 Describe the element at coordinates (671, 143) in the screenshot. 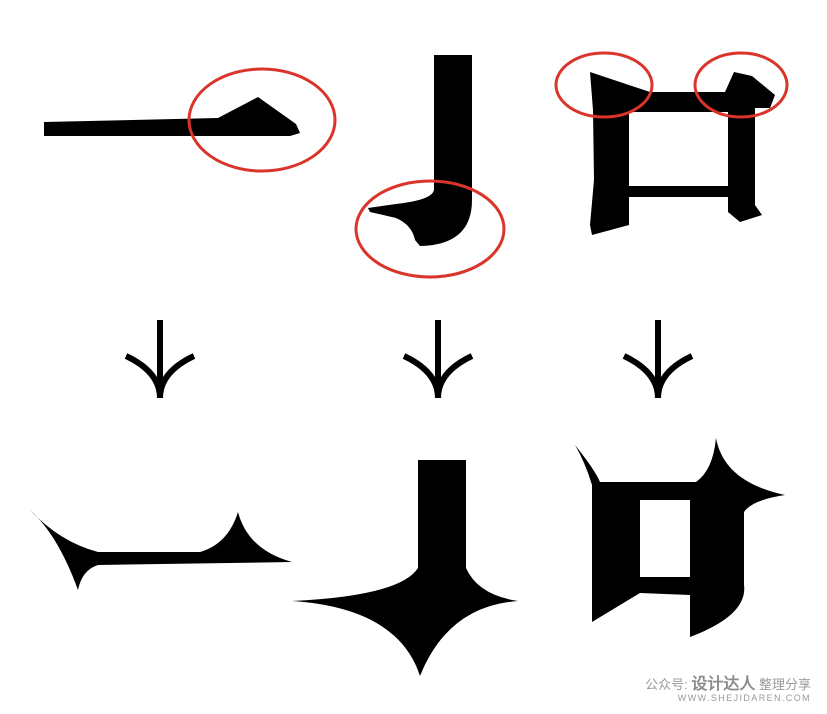

I see `mouth-glyph-original` at that location.